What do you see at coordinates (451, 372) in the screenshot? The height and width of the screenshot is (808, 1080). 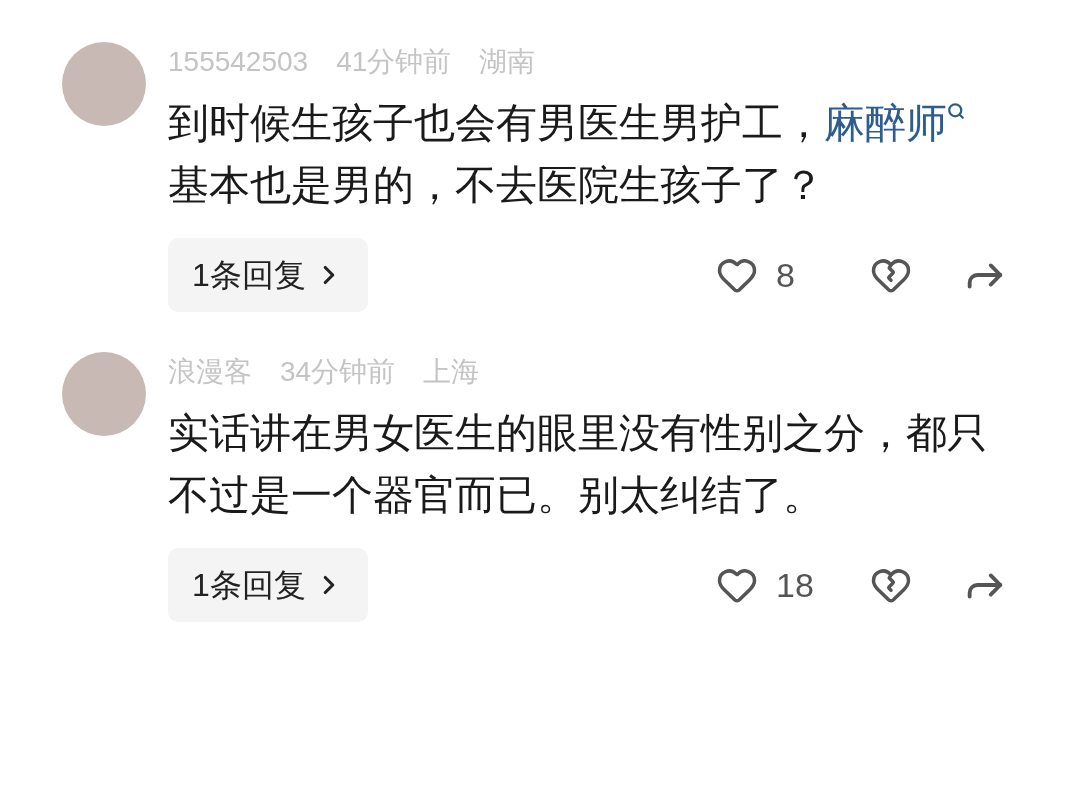 I see `comment-meta: 上海` at bounding box center [451, 372].